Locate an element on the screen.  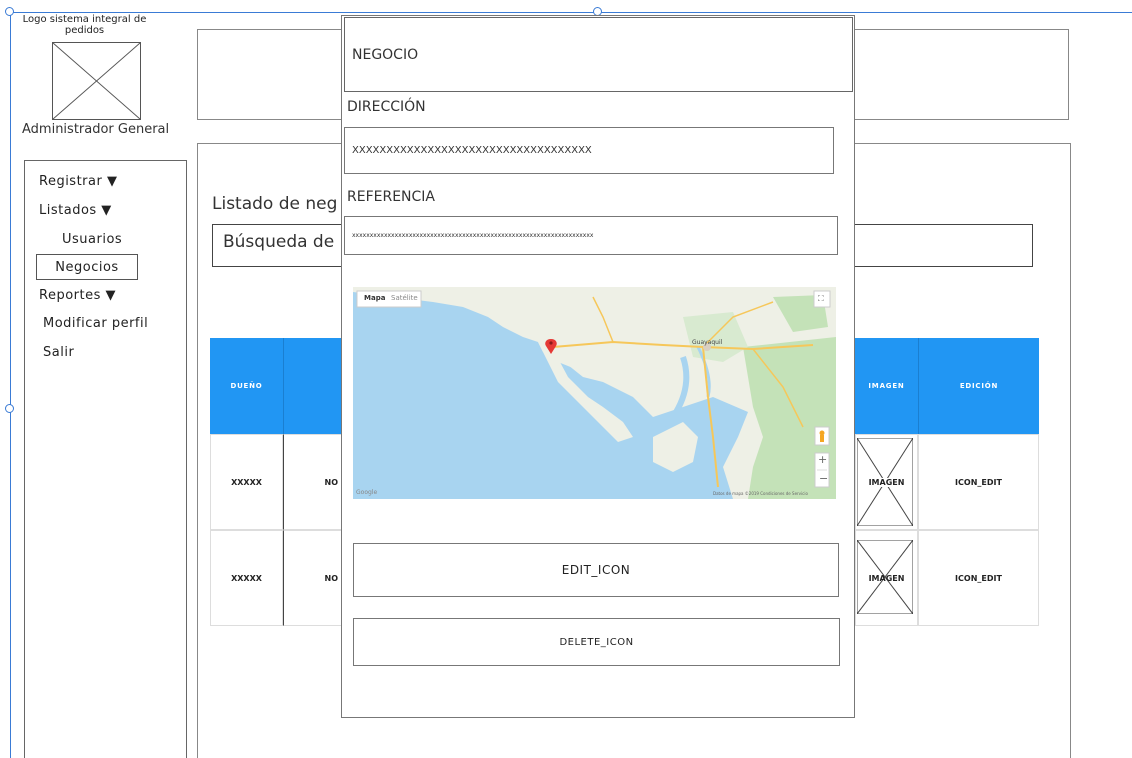
image-placeholder-icon is located at coordinates (96, 81).